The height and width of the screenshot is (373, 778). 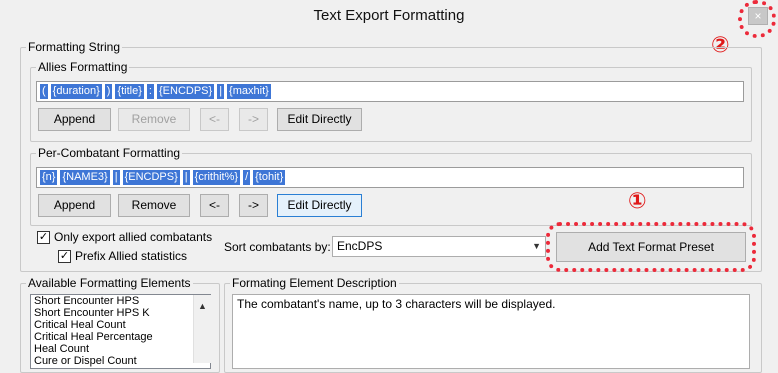 What do you see at coordinates (85, 177) in the screenshot?
I see `per-combatant-token: {NAME3}` at bounding box center [85, 177].